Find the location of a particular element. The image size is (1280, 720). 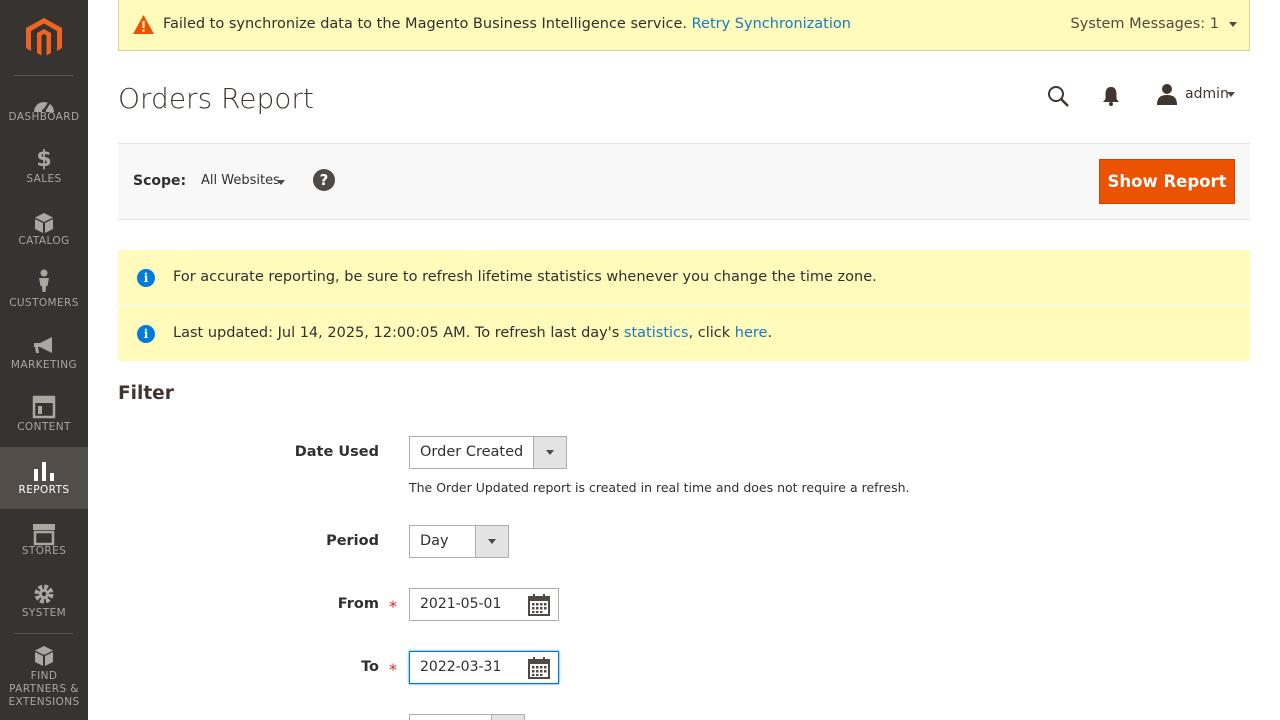

megaphone-icon is located at coordinates (43, 345).